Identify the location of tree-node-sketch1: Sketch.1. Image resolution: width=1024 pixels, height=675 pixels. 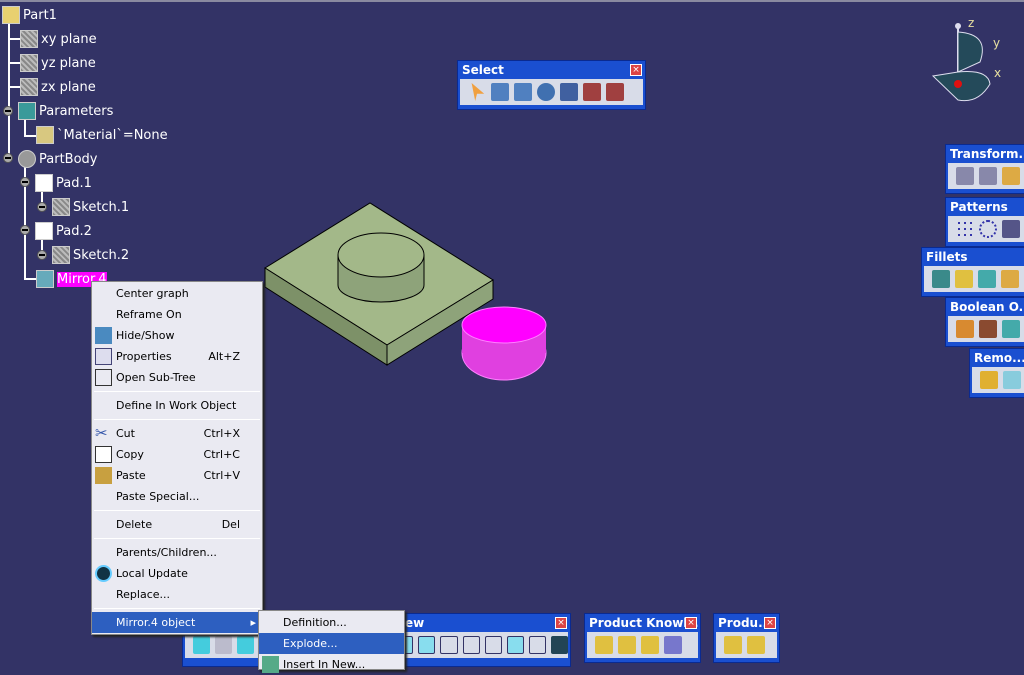
(90, 207).